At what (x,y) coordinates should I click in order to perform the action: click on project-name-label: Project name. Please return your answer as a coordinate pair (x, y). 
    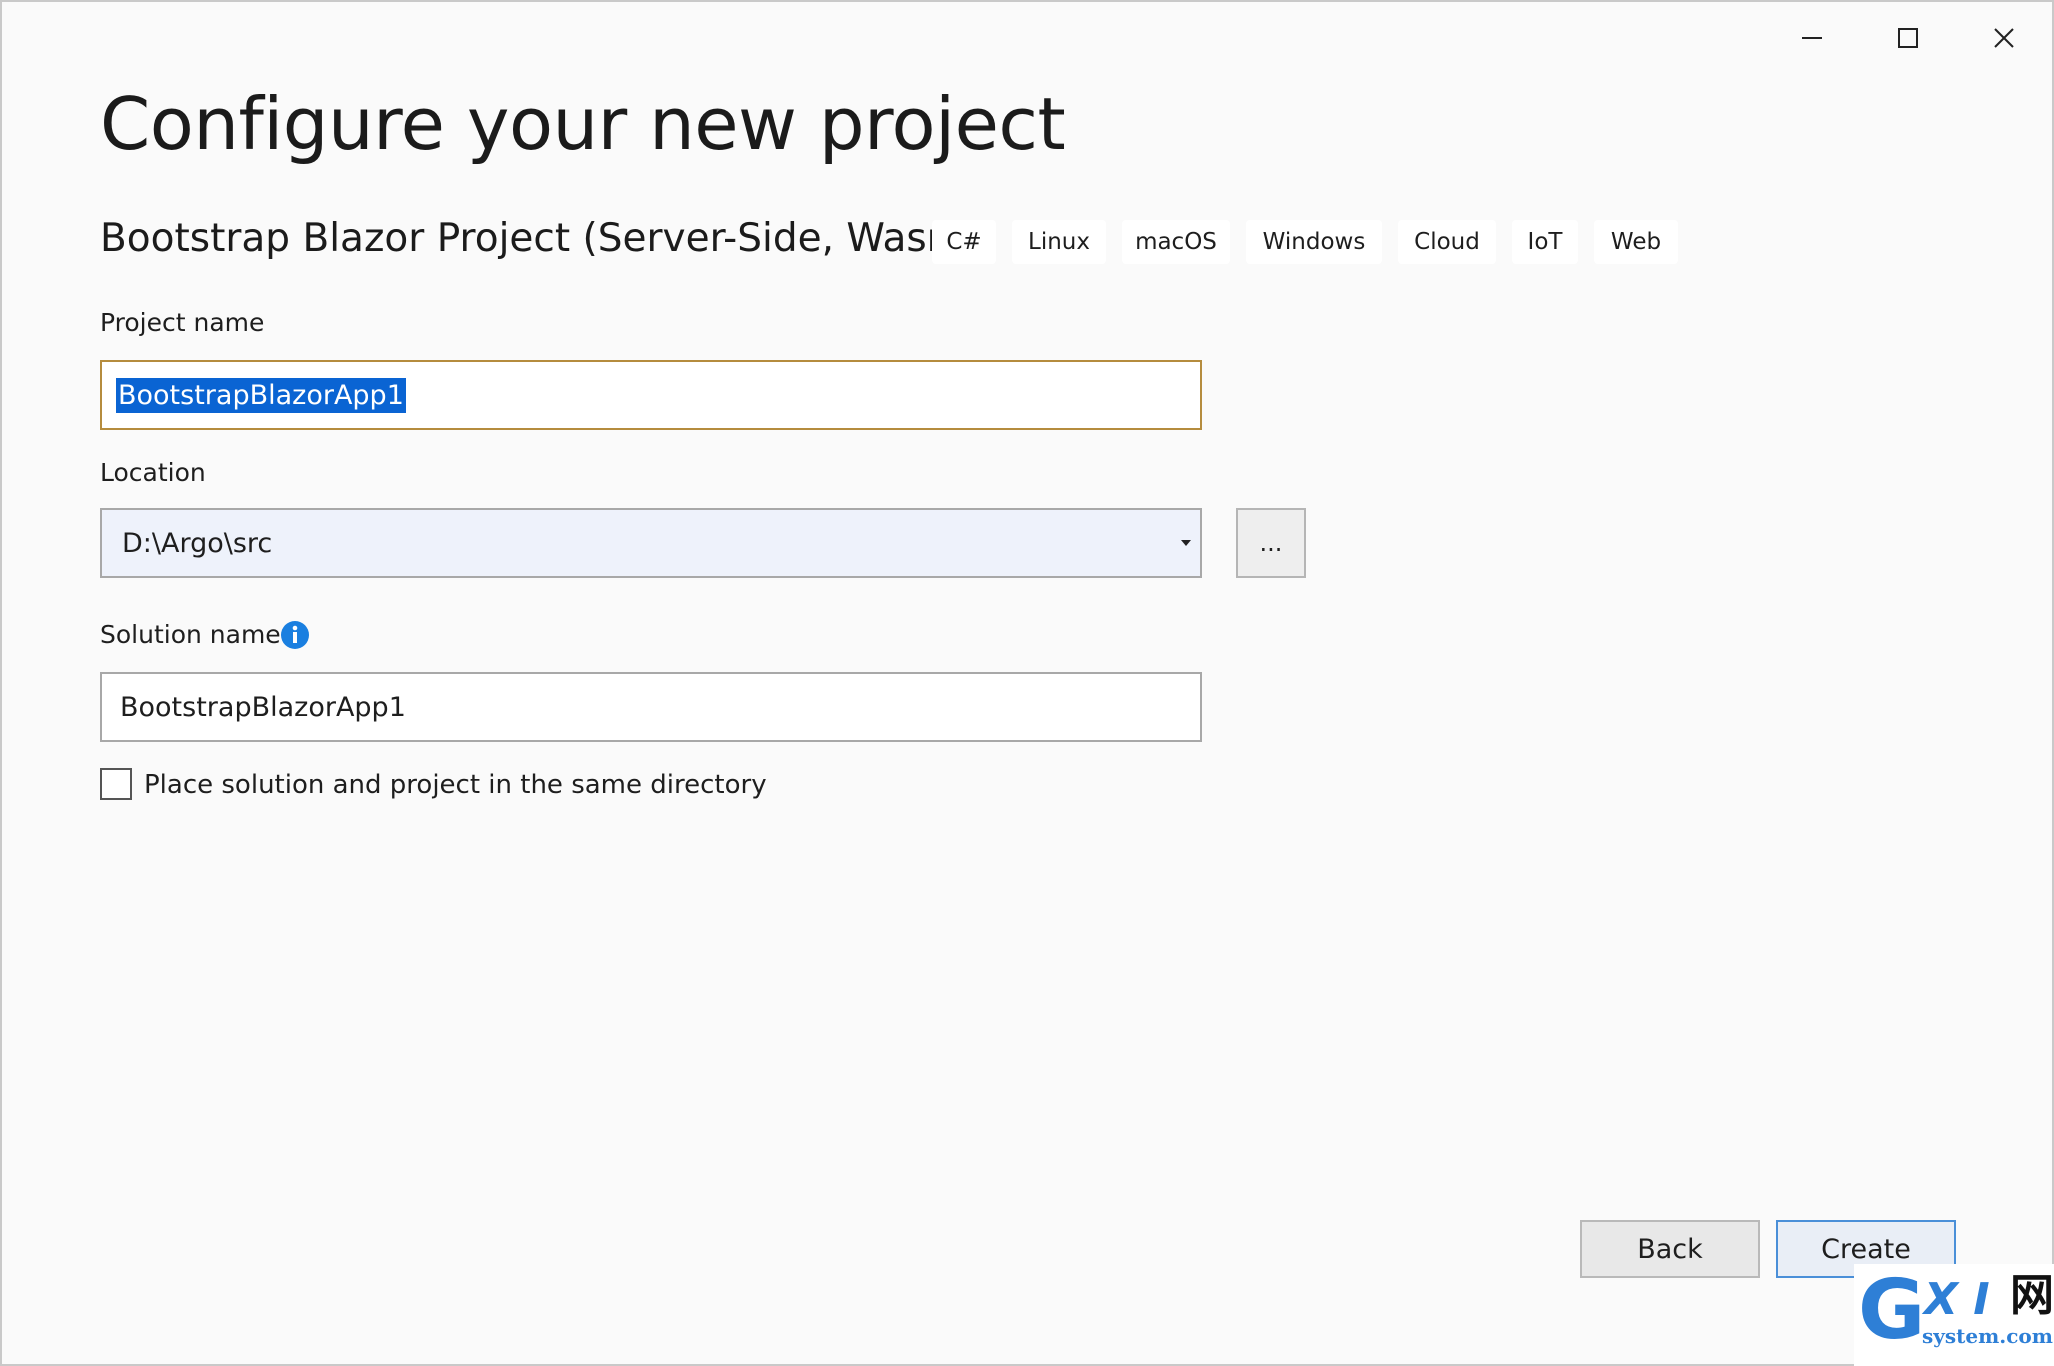
    Looking at the image, I should click on (182, 322).